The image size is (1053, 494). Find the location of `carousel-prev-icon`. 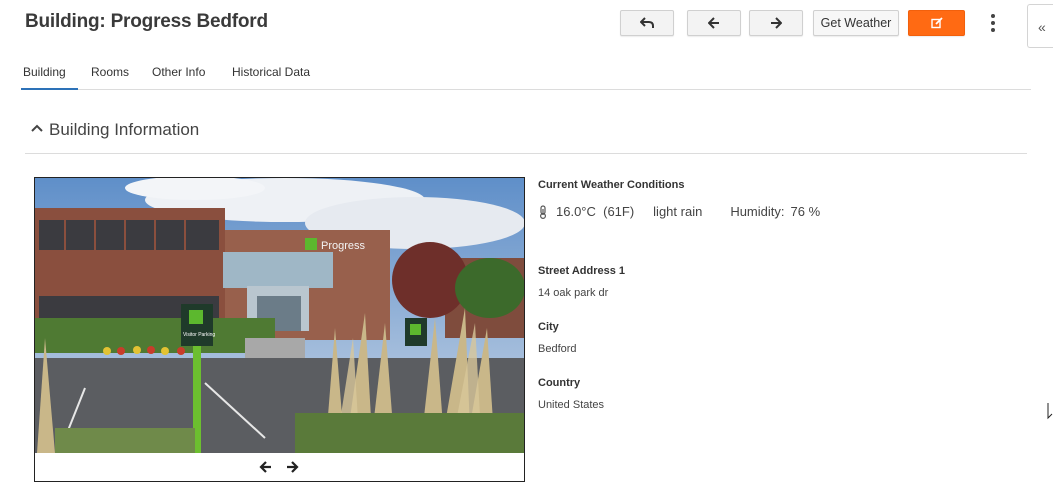

carousel-prev-icon is located at coordinates (266, 467).